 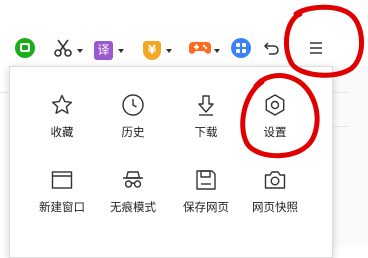 I want to click on menu-item-label: 保存网页, so click(x=206, y=207).